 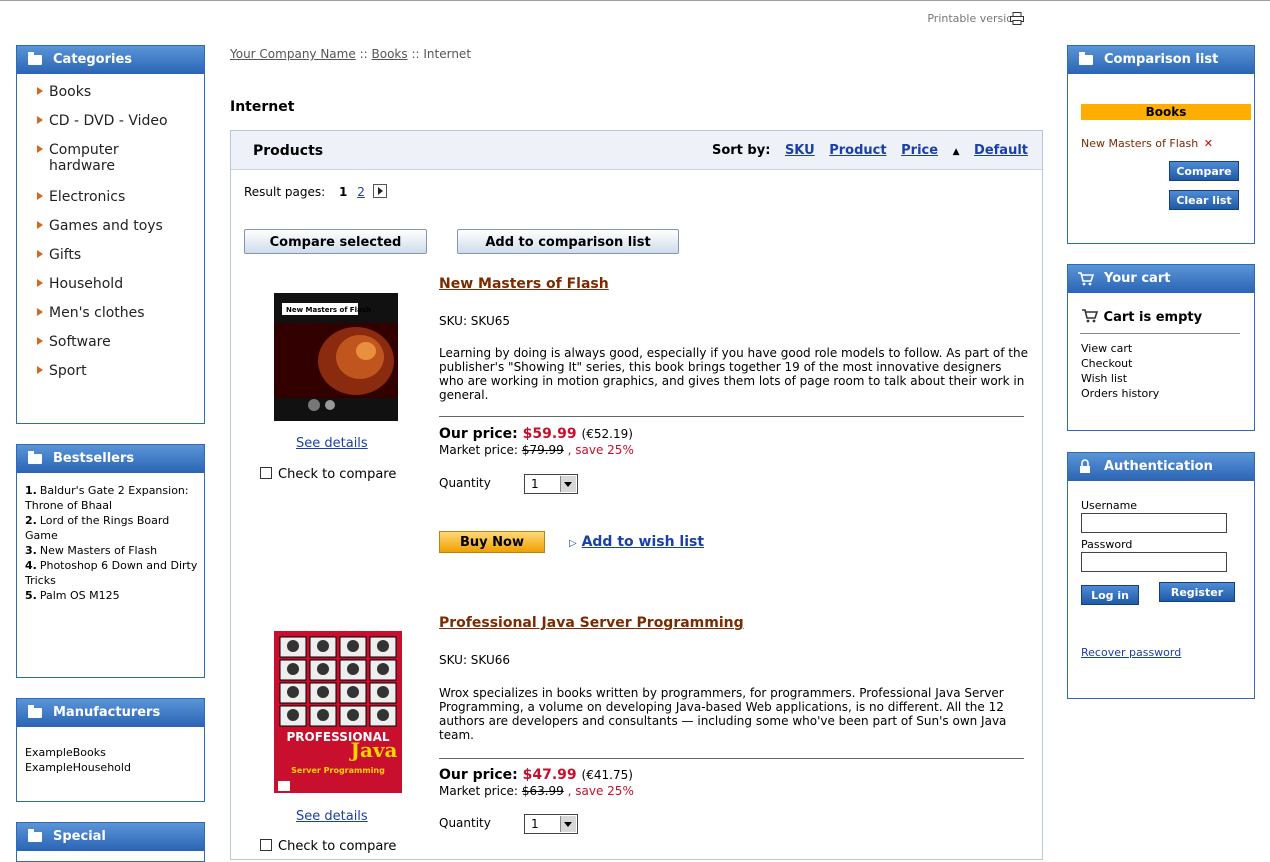 I want to click on bestseller-title: Photoshop 6 Down and Dirty Tricks, so click(x=111, y=573).